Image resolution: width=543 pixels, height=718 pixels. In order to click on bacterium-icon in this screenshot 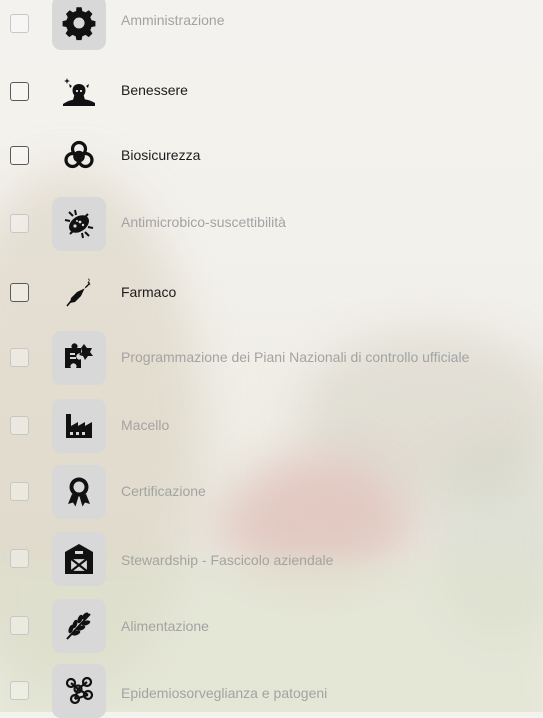, I will do `click(79, 224)`.